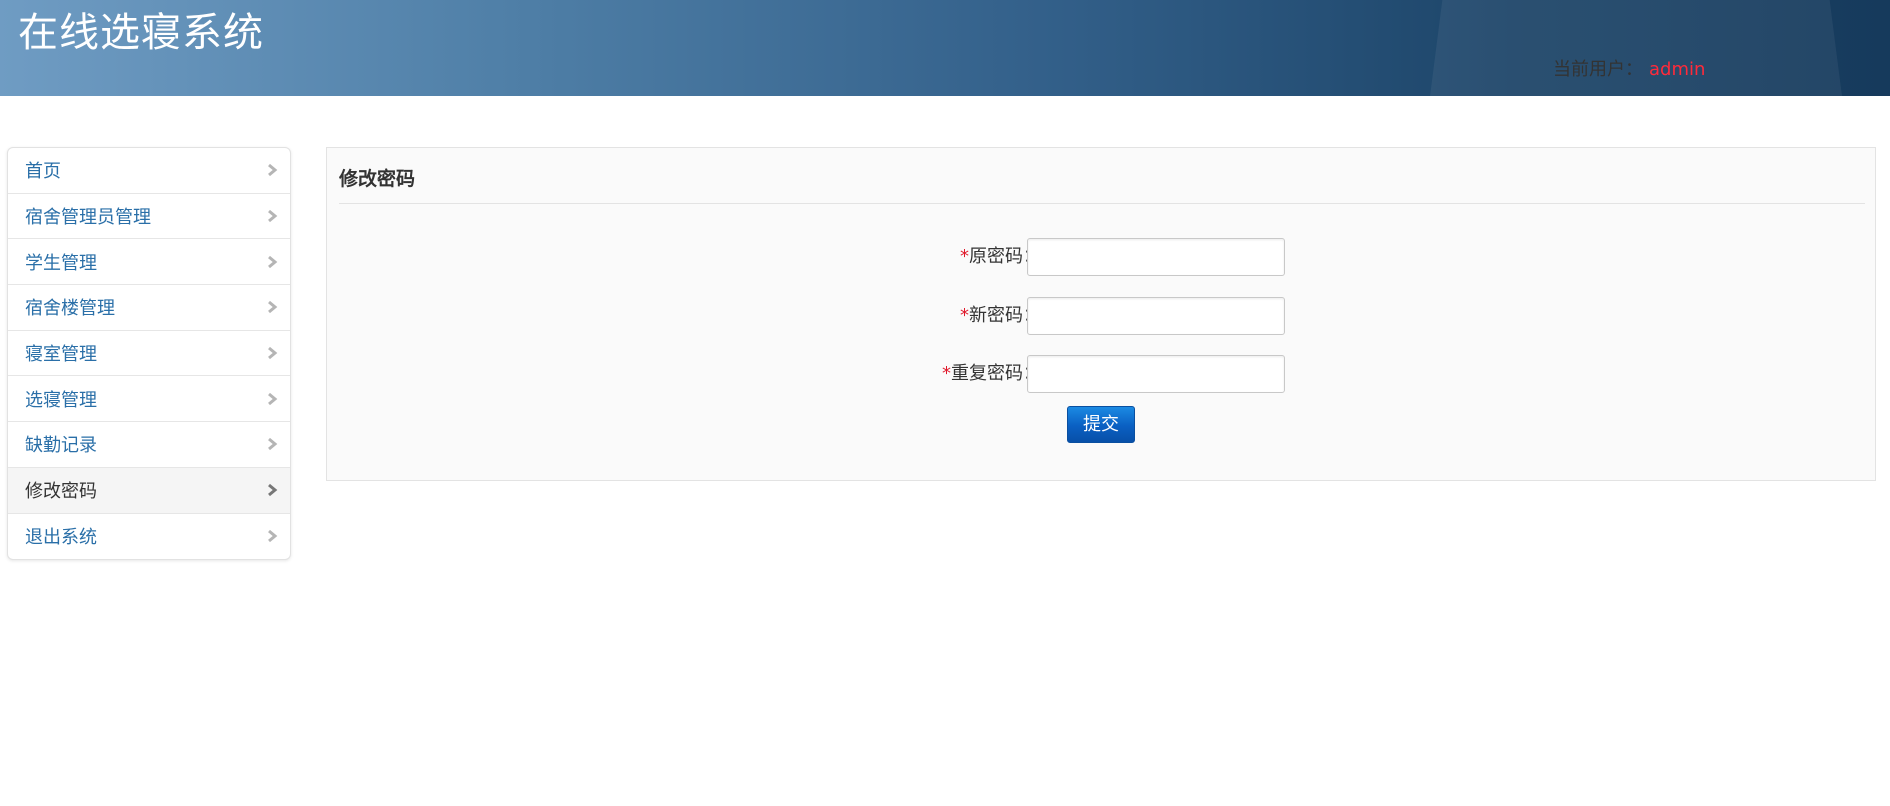 This screenshot has width=1890, height=806. What do you see at coordinates (945, 48) in the screenshot?
I see `top-header: 在线选寝系统 当前用户： admin` at bounding box center [945, 48].